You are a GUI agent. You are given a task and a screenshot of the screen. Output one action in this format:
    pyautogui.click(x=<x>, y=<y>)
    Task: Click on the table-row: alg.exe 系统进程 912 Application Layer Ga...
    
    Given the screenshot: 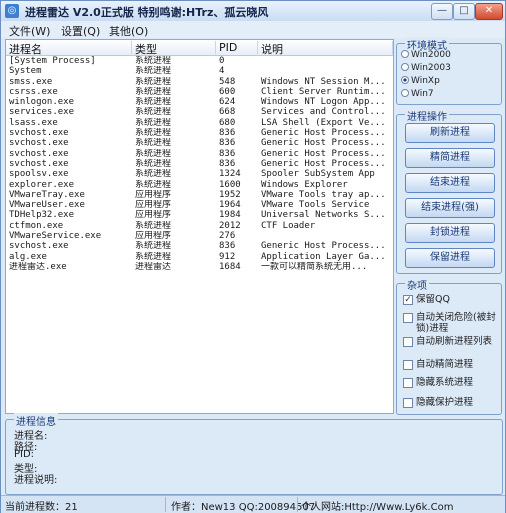 What is the action you would take?
    pyautogui.click(x=199, y=257)
    